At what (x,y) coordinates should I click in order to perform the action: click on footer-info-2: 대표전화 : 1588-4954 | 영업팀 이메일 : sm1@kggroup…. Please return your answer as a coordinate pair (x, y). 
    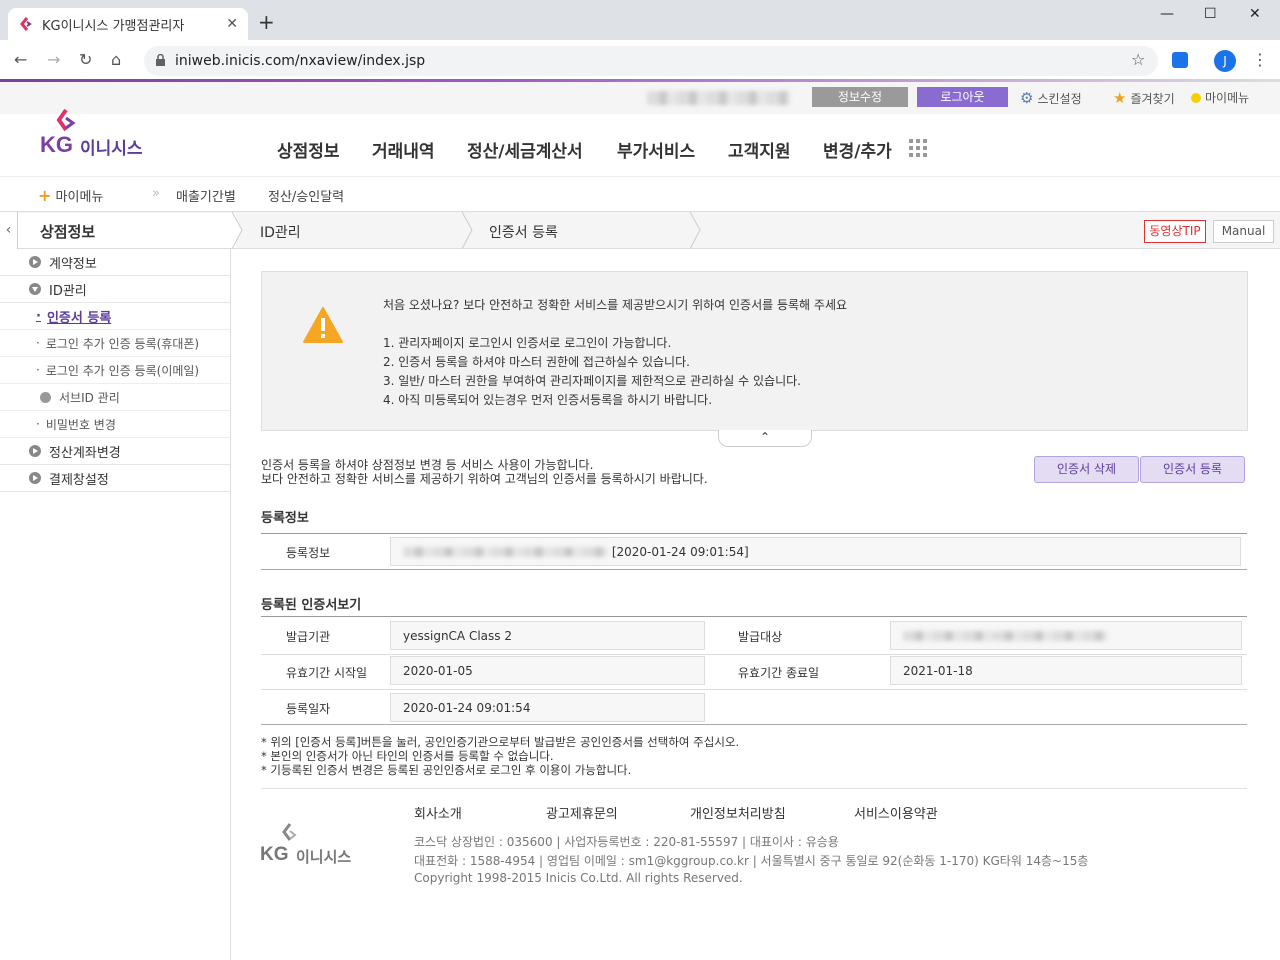
    Looking at the image, I should click on (751, 861).